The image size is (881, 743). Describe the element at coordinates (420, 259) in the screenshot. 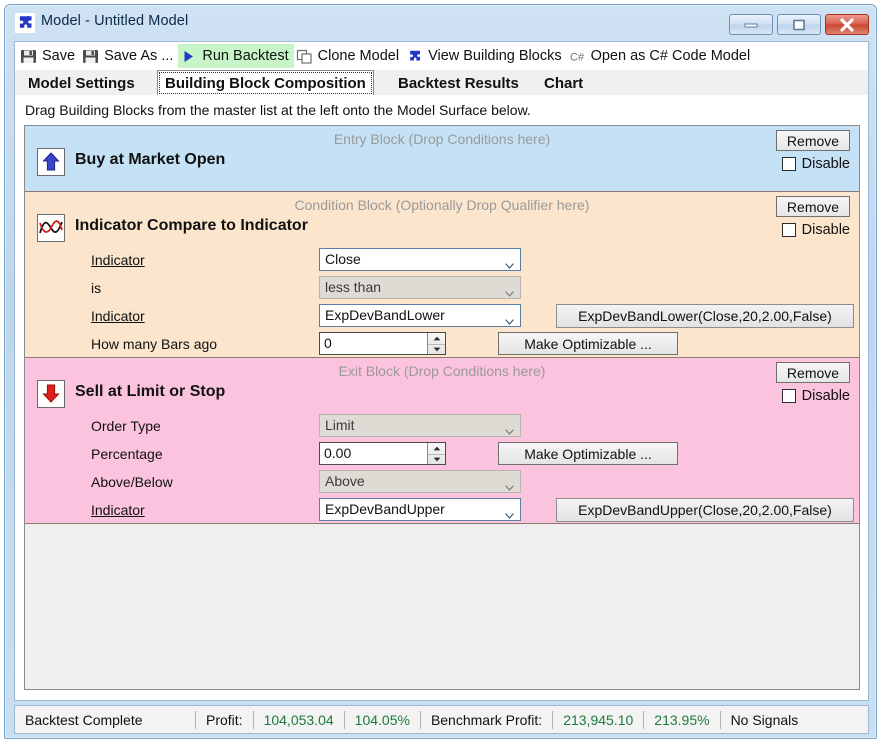

I see `indicator-1-dropdown: Close` at that location.